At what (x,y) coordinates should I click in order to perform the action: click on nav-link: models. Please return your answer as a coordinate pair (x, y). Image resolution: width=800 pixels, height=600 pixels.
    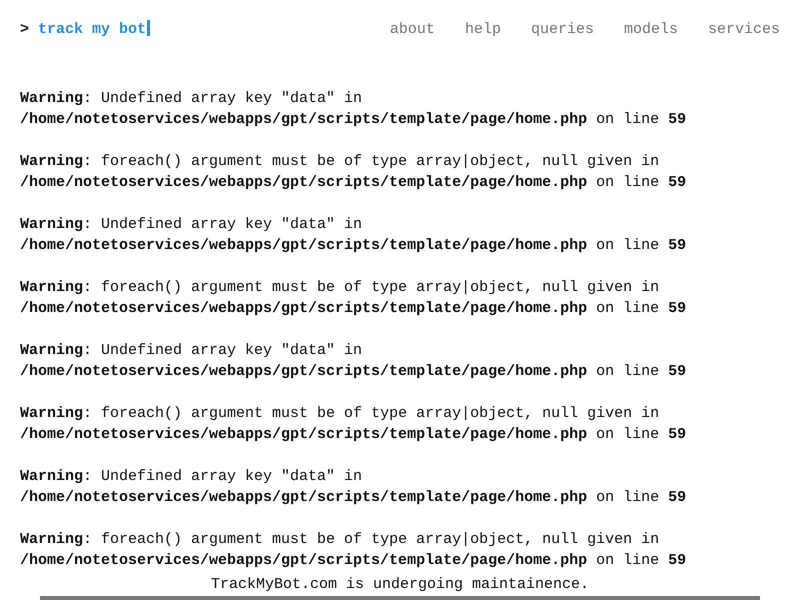
    Looking at the image, I should click on (651, 30).